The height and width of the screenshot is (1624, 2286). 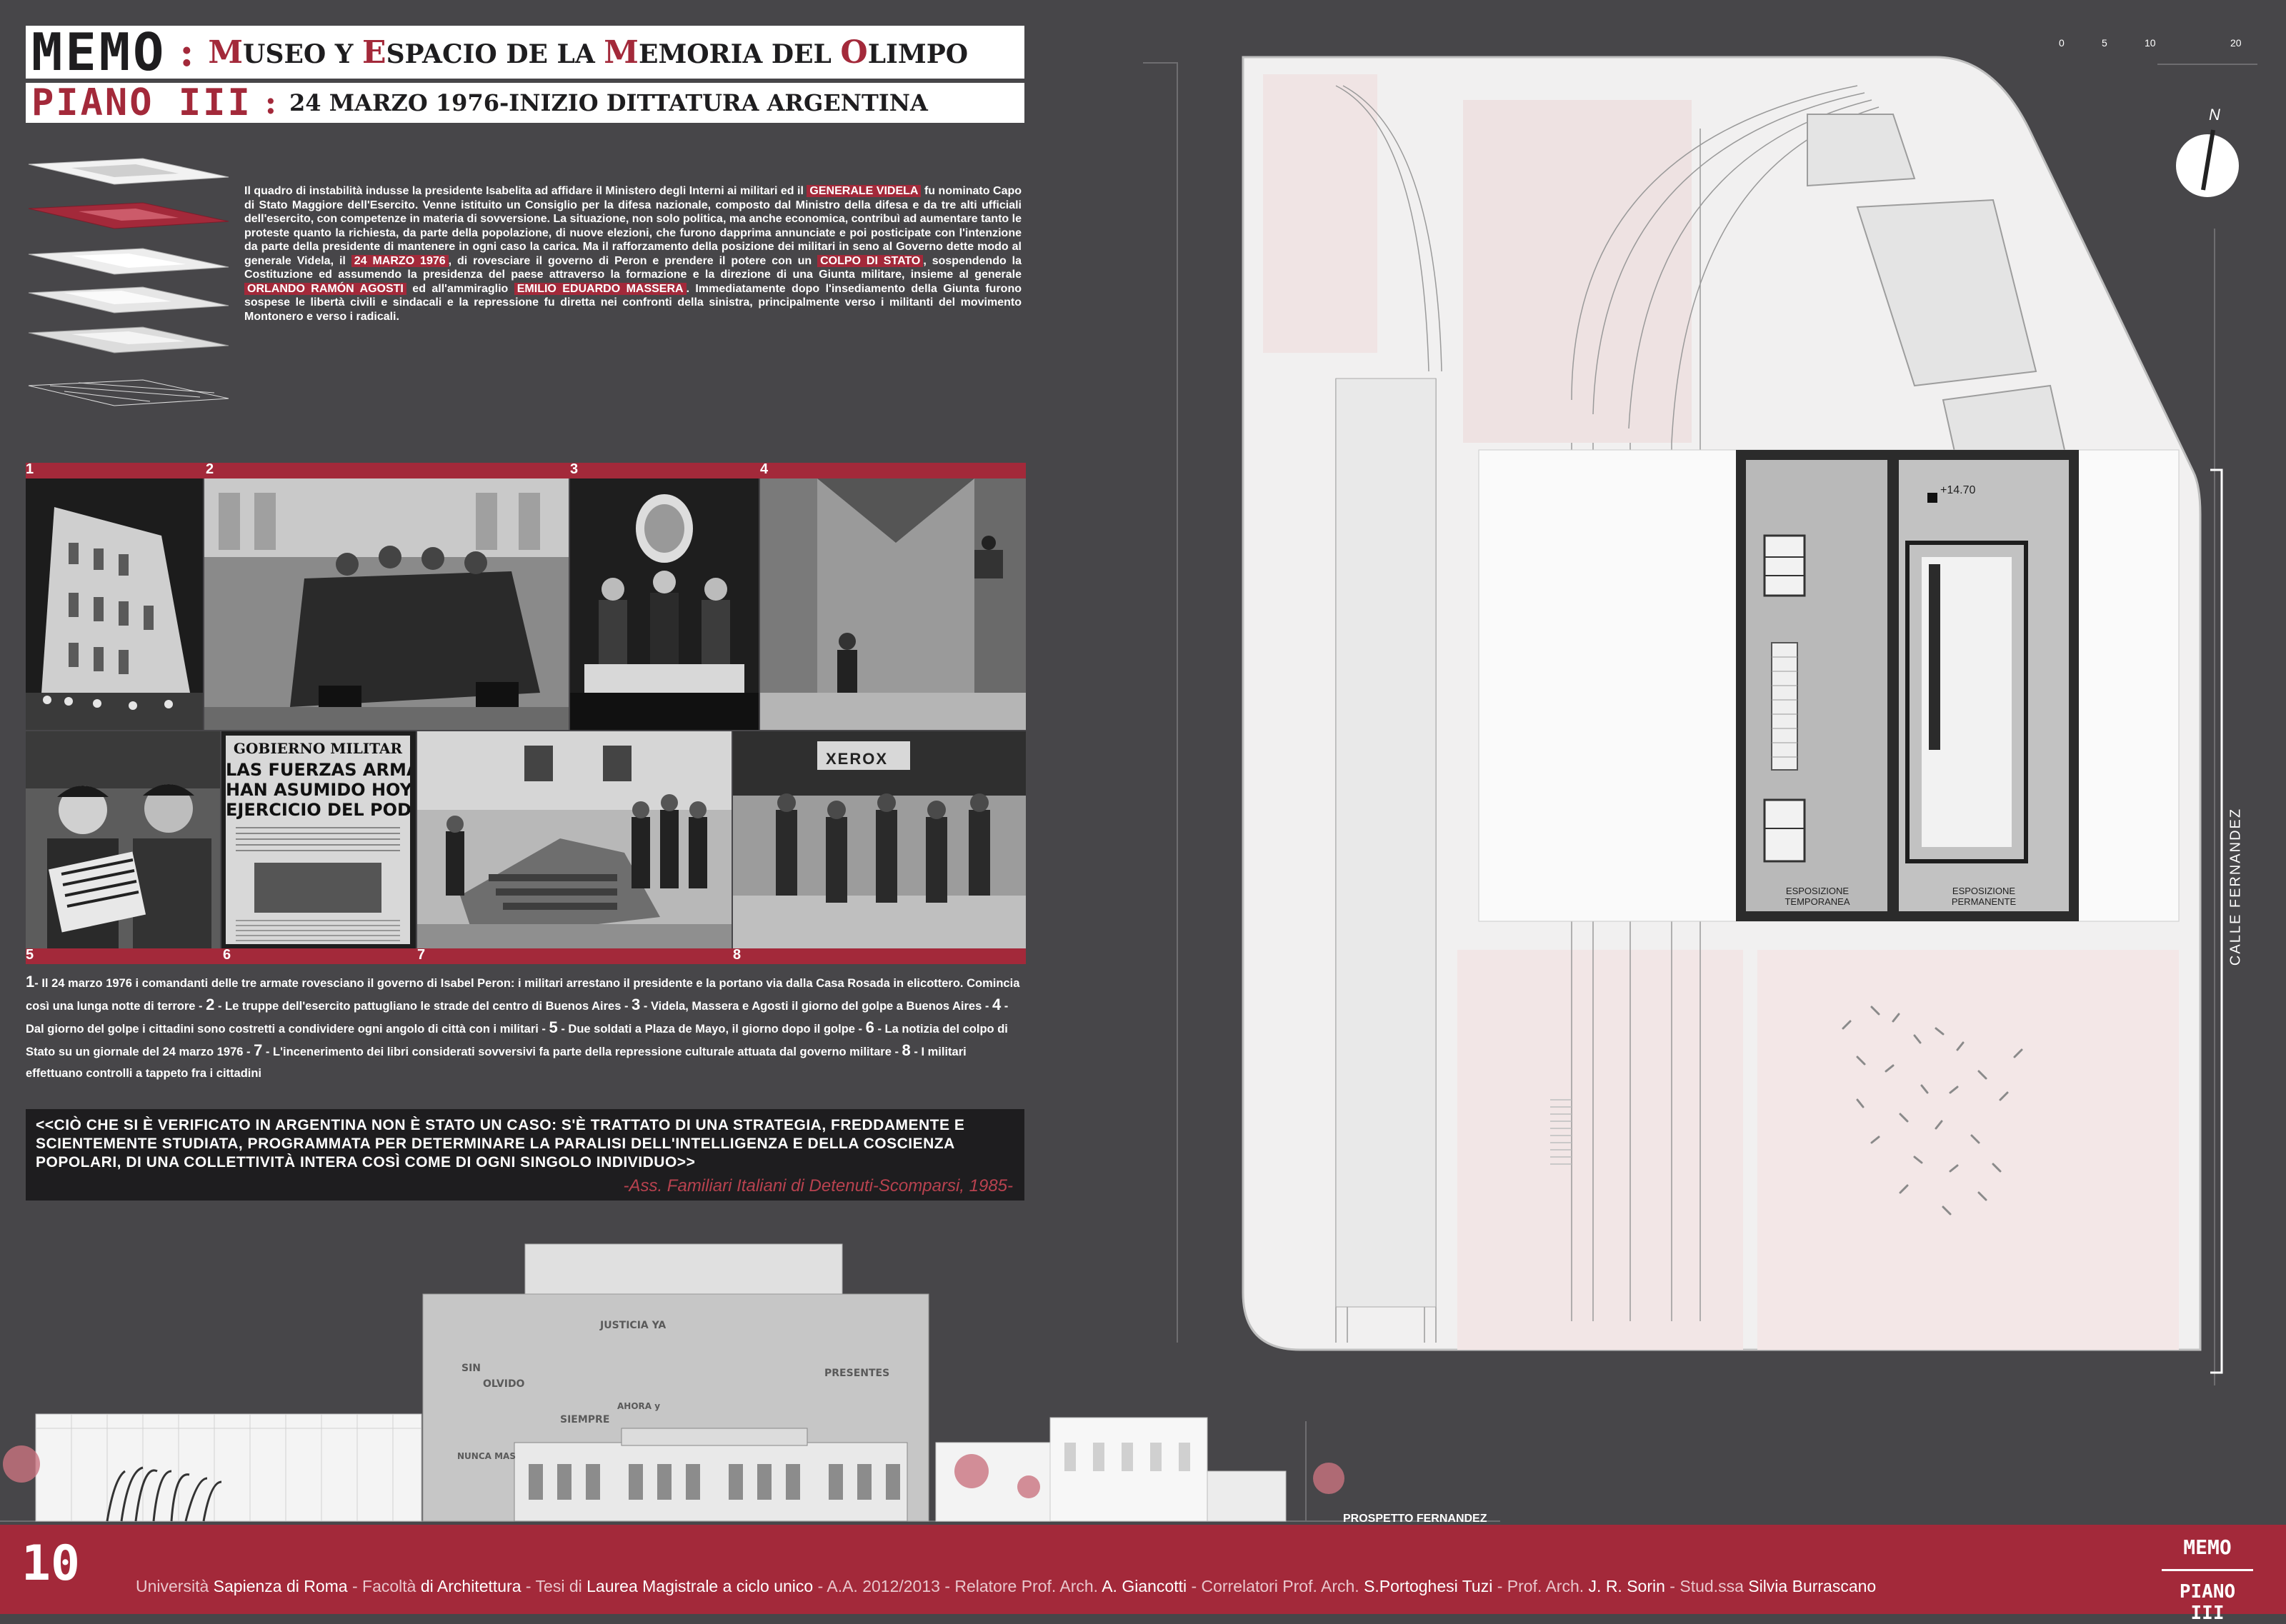 What do you see at coordinates (210, 1004) in the screenshot?
I see `caption-number: 2` at bounding box center [210, 1004].